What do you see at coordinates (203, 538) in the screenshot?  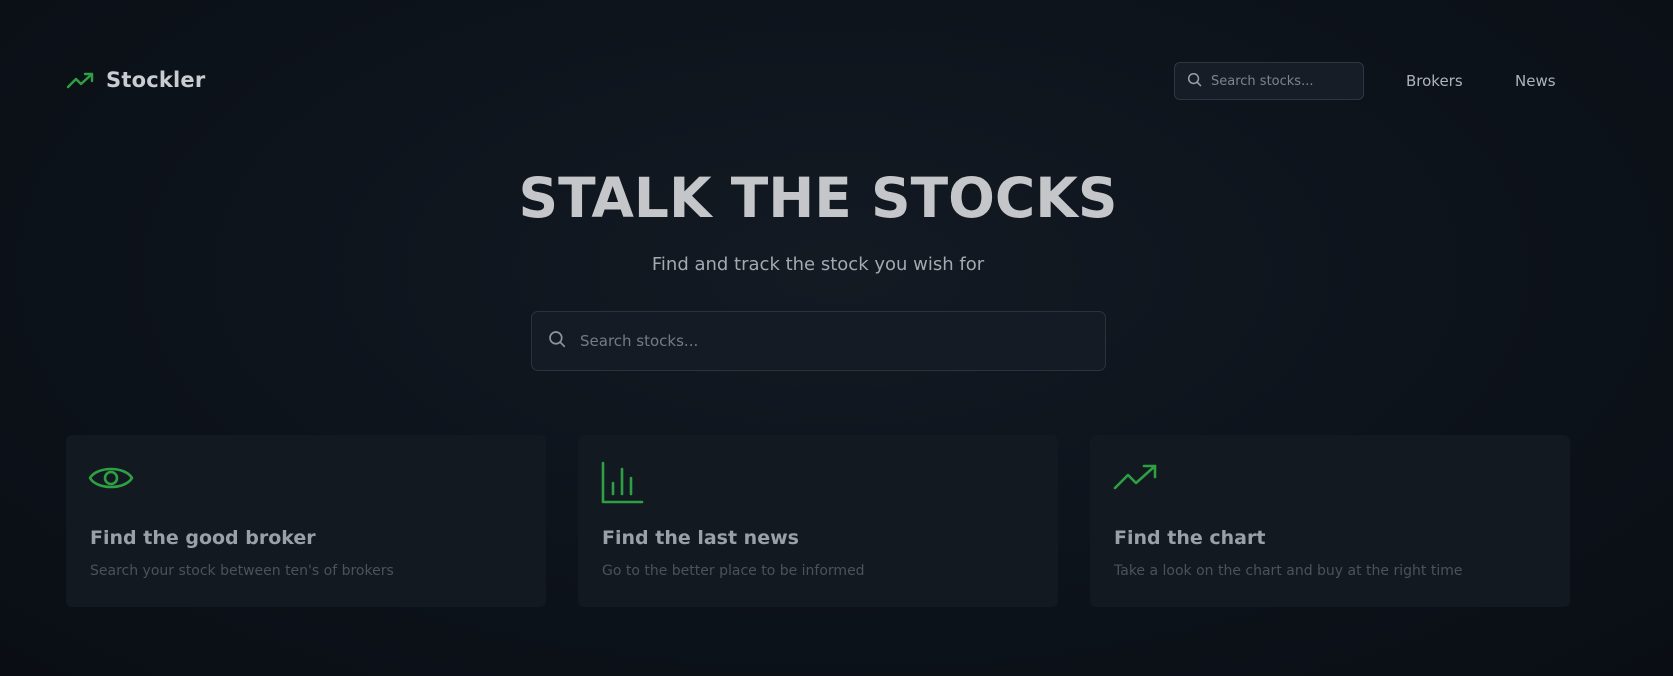 I see `feature-card-title: Find the good broker` at bounding box center [203, 538].